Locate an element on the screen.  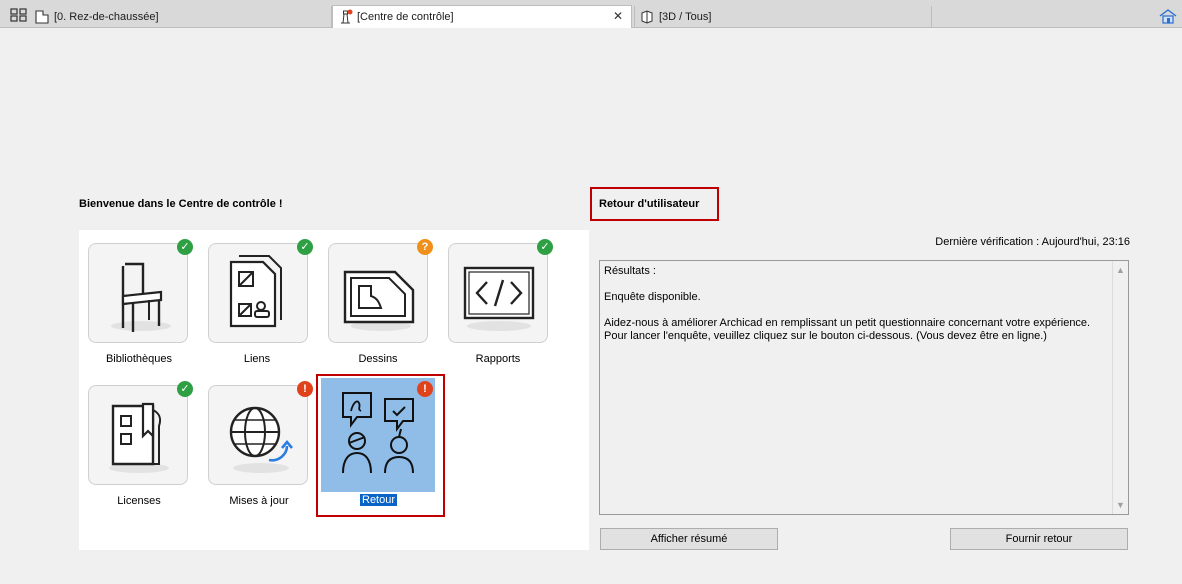
close-icon: ✕ is located at coordinates (618, 16).